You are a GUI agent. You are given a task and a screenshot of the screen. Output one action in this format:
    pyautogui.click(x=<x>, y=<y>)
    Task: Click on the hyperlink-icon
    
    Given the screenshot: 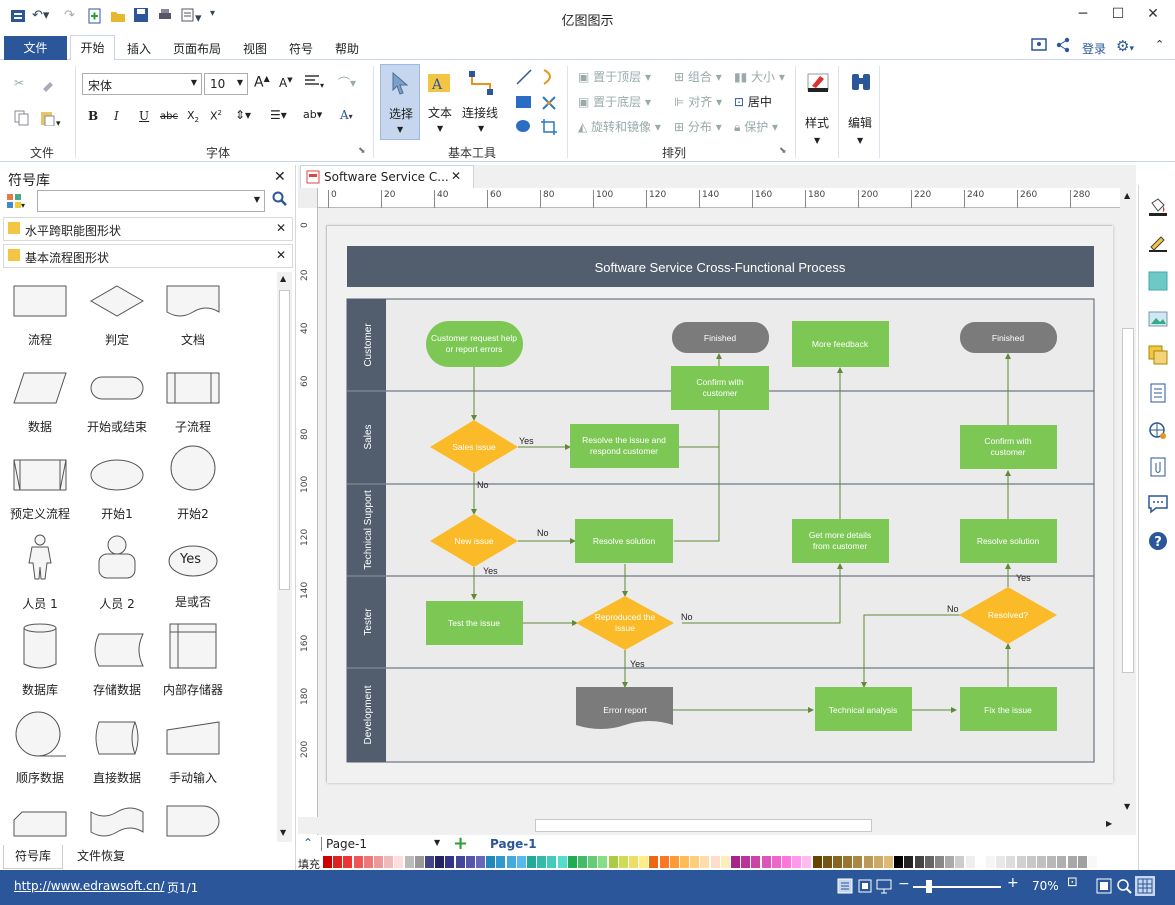 What is the action you would take?
    pyautogui.click(x=1158, y=432)
    